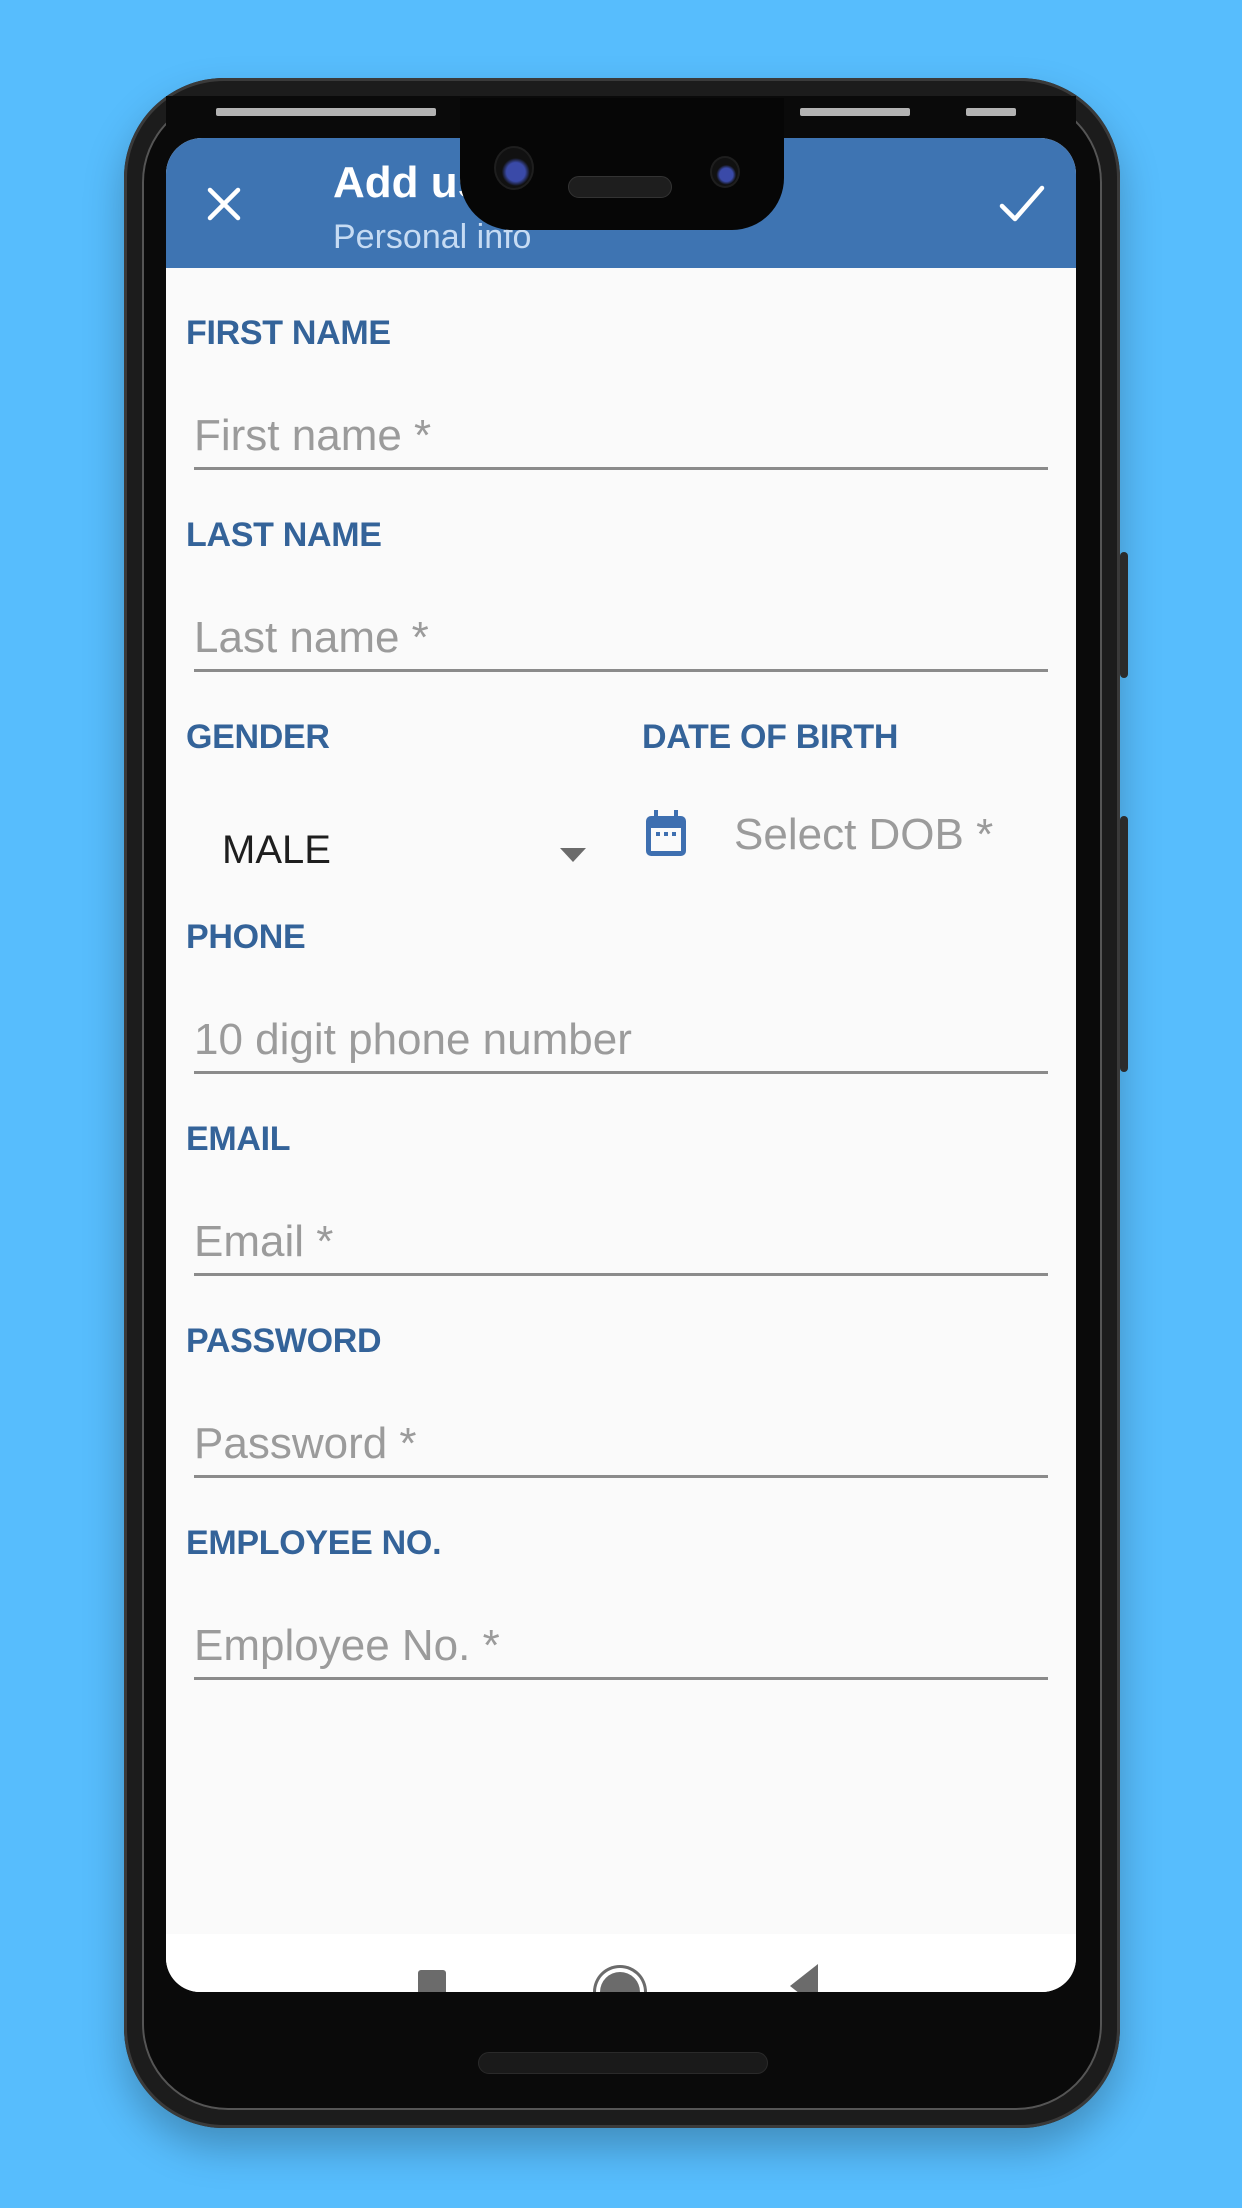 The width and height of the screenshot is (1242, 2208). Describe the element at coordinates (432, 1981) in the screenshot. I see `recent-apps-icon` at that location.